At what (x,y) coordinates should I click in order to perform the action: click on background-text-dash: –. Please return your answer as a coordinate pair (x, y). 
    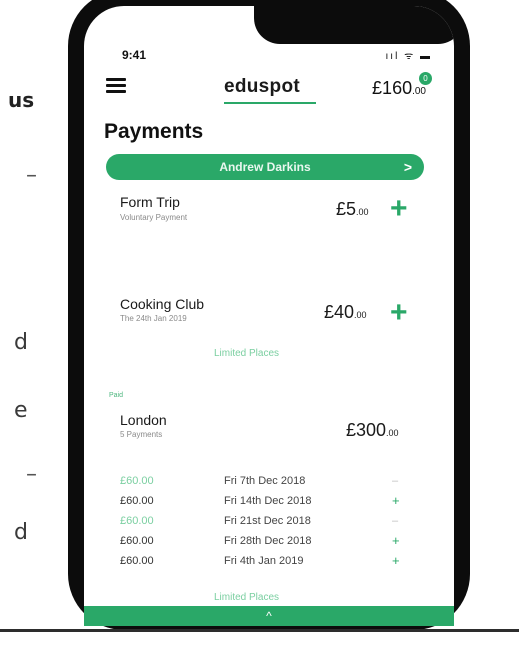
    Looking at the image, I should click on (31, 175).